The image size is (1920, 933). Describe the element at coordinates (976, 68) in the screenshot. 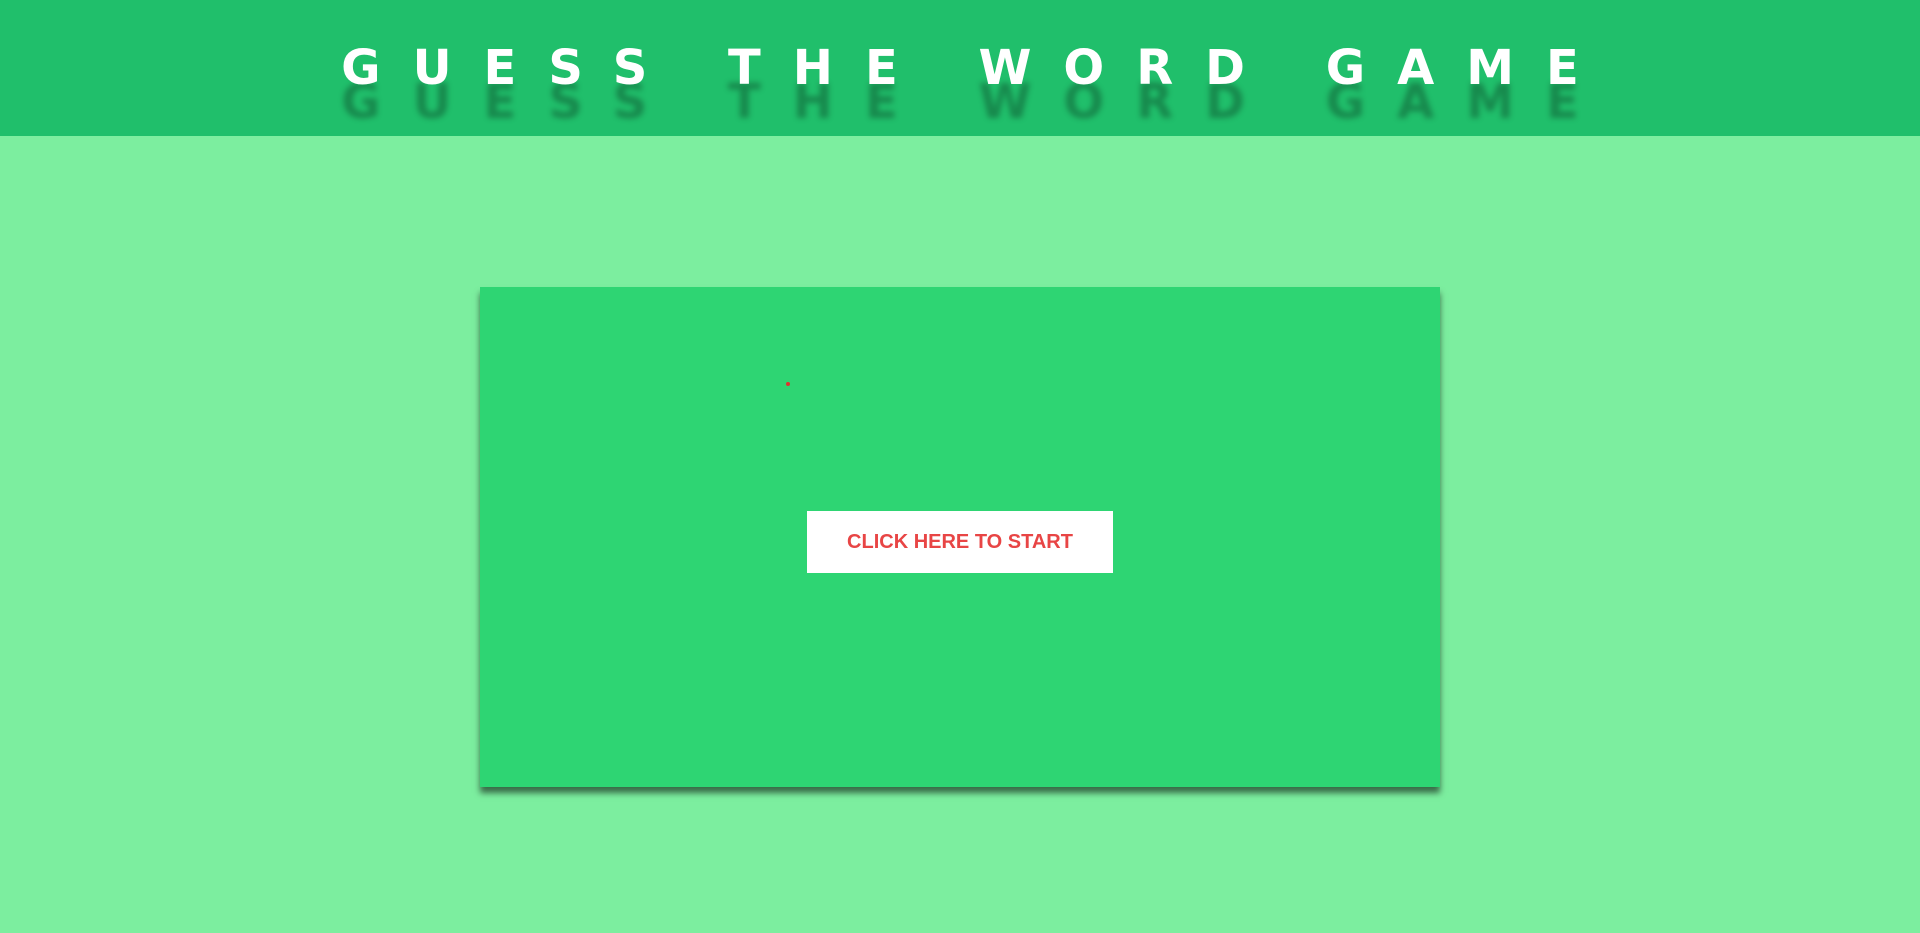

I see `page-title: GUESS THE WORD GAME` at that location.